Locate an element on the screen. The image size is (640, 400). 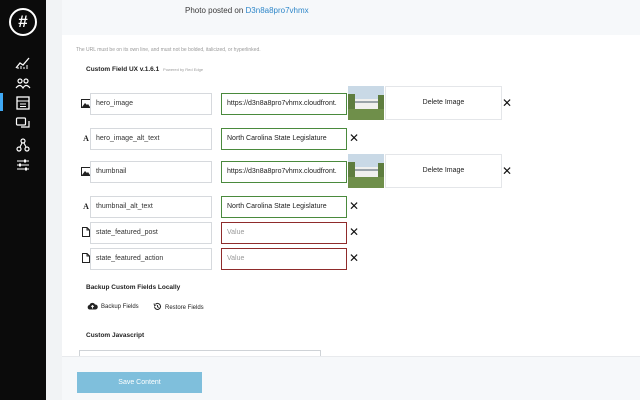
backup-fields-label: Backup Fields is located at coordinates (120, 307).